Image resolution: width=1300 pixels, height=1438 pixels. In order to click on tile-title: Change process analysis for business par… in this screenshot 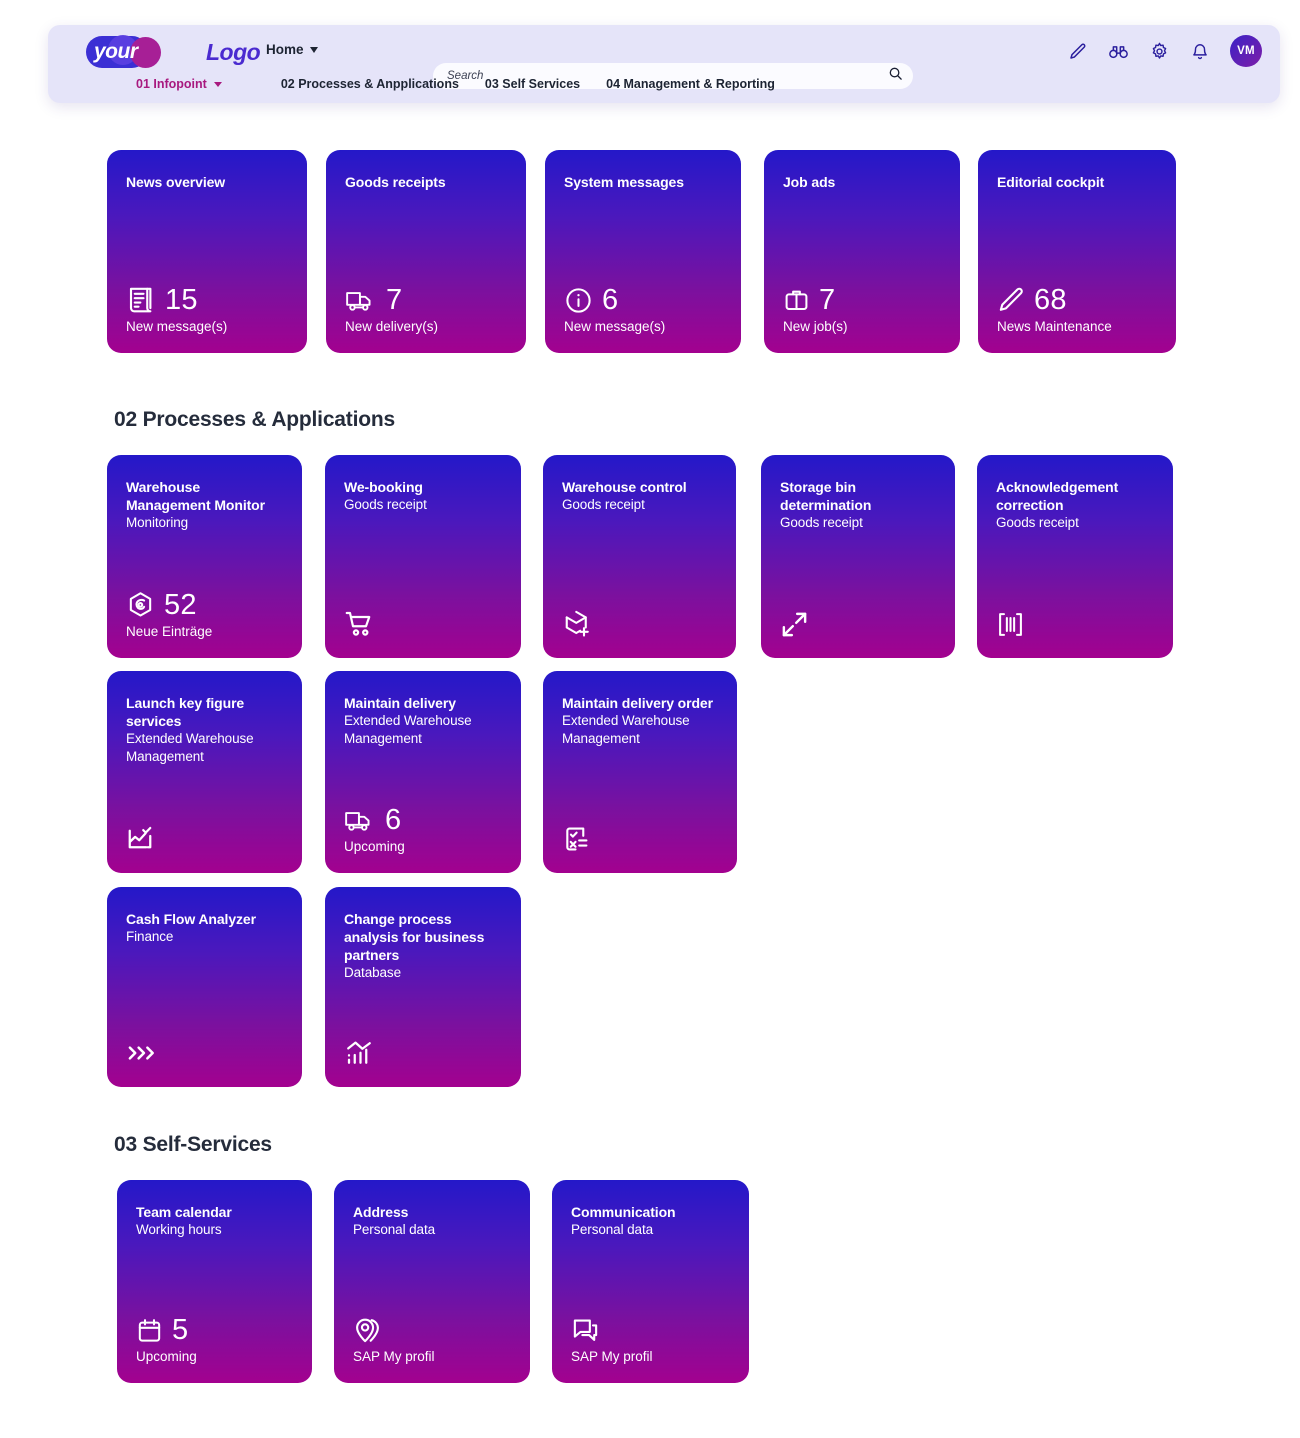, I will do `click(414, 937)`.